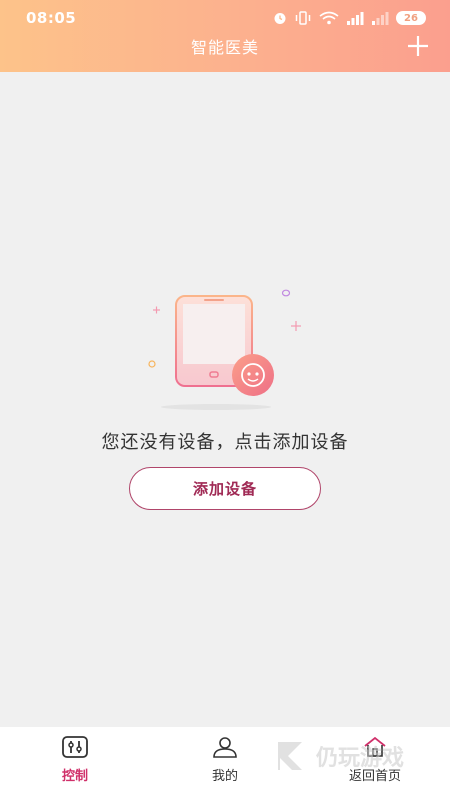 The height and width of the screenshot is (800, 450). I want to click on phone-with-device-illustration, so click(224, 349).